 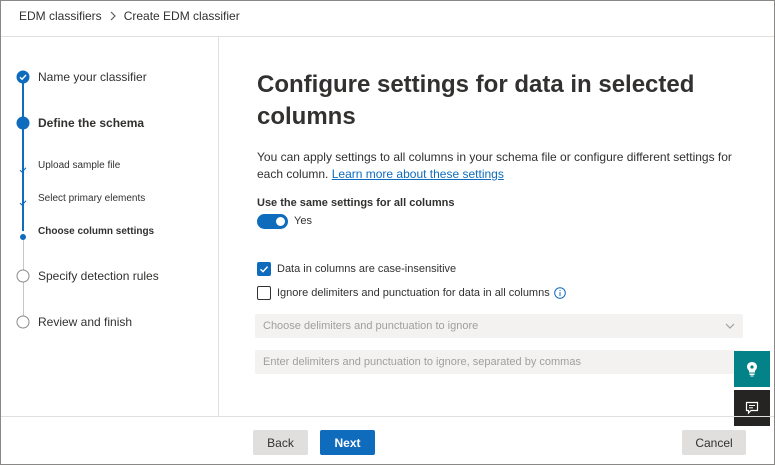 What do you see at coordinates (303, 221) in the screenshot?
I see `toggle-state-label: Yes` at bounding box center [303, 221].